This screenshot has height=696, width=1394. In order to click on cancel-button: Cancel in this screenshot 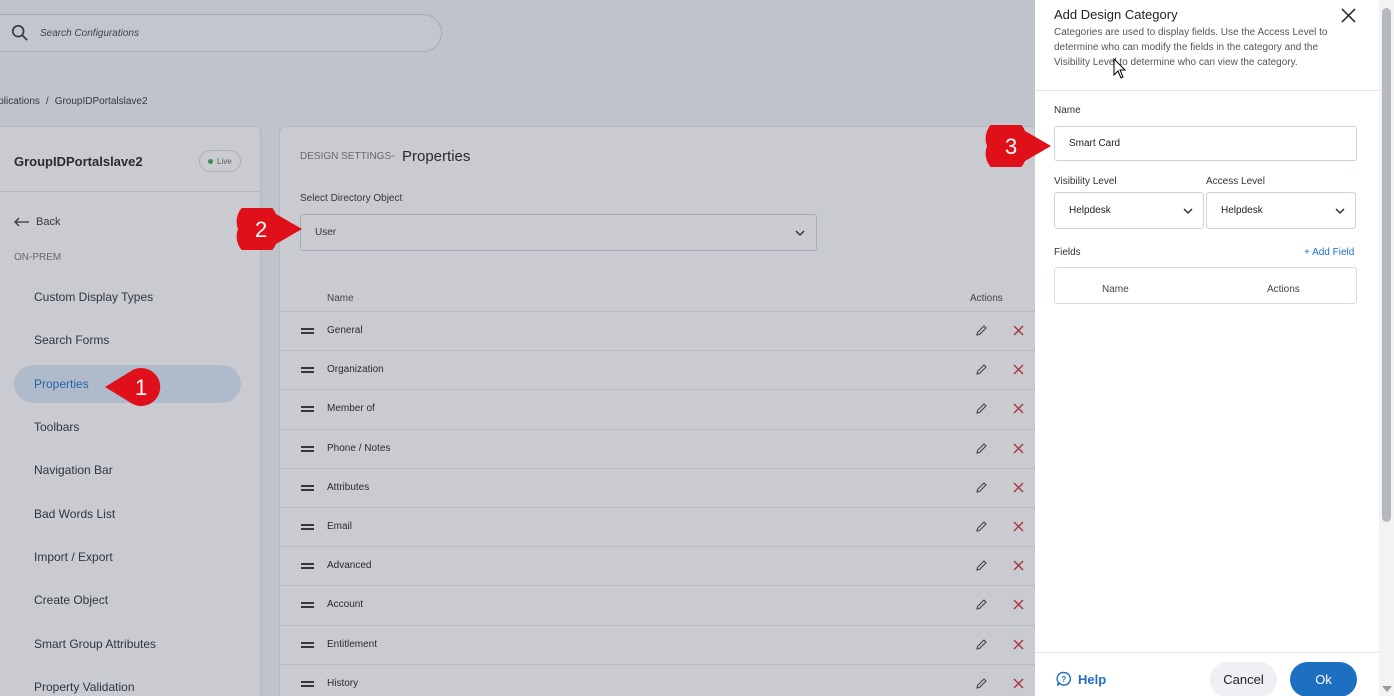, I will do `click(1243, 679)`.